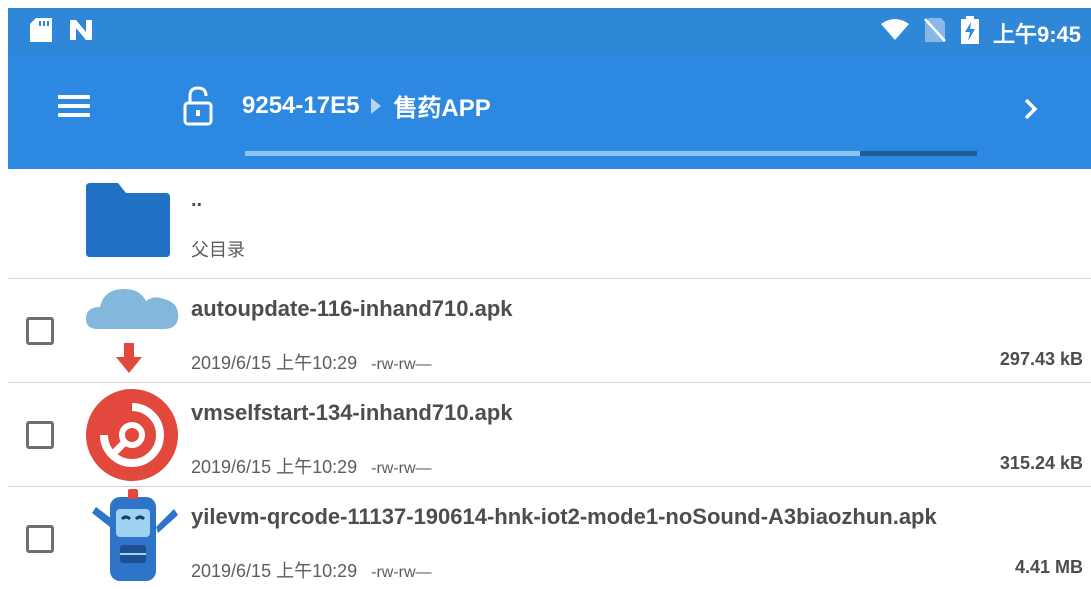 The width and height of the screenshot is (1091, 589). What do you see at coordinates (552, 153) in the screenshot?
I see `loading-progress-fill` at bounding box center [552, 153].